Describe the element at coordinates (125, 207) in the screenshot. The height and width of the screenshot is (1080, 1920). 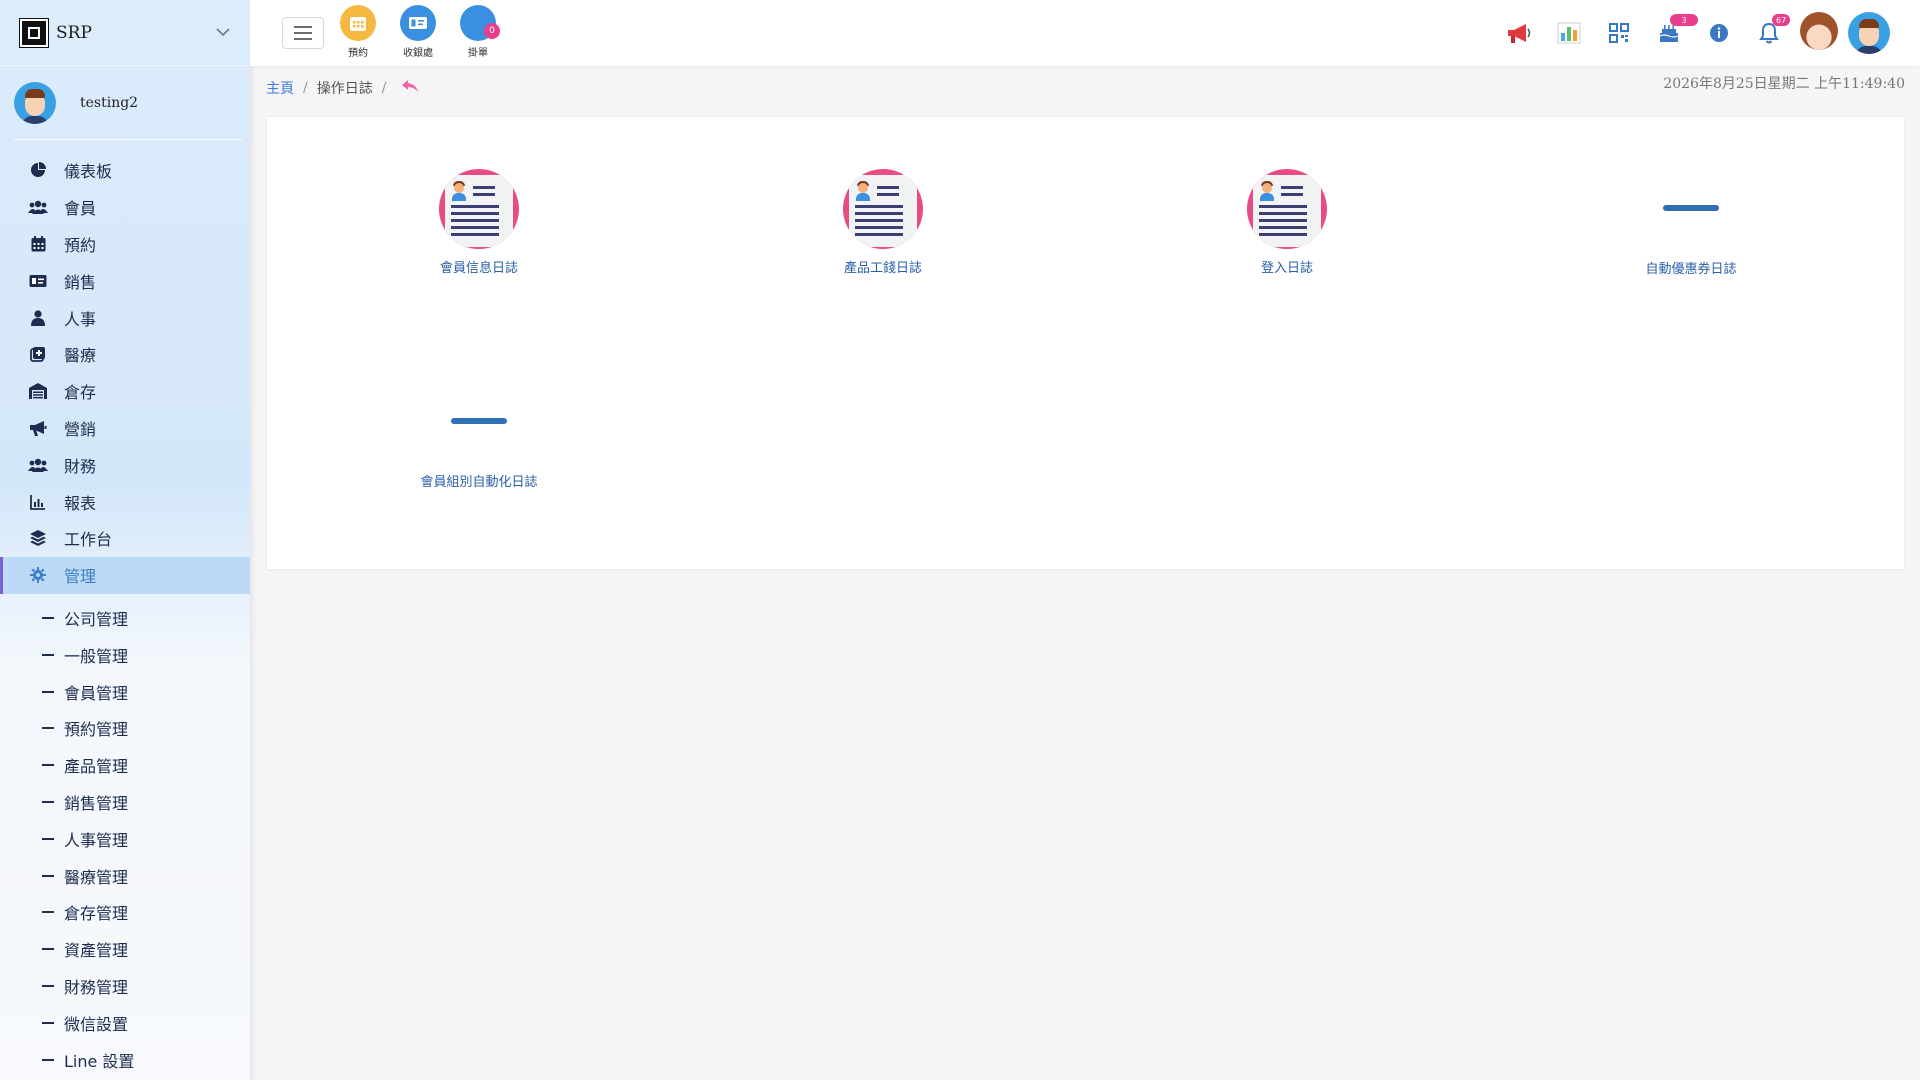
I see `sidebar-item-members: 會員` at that location.